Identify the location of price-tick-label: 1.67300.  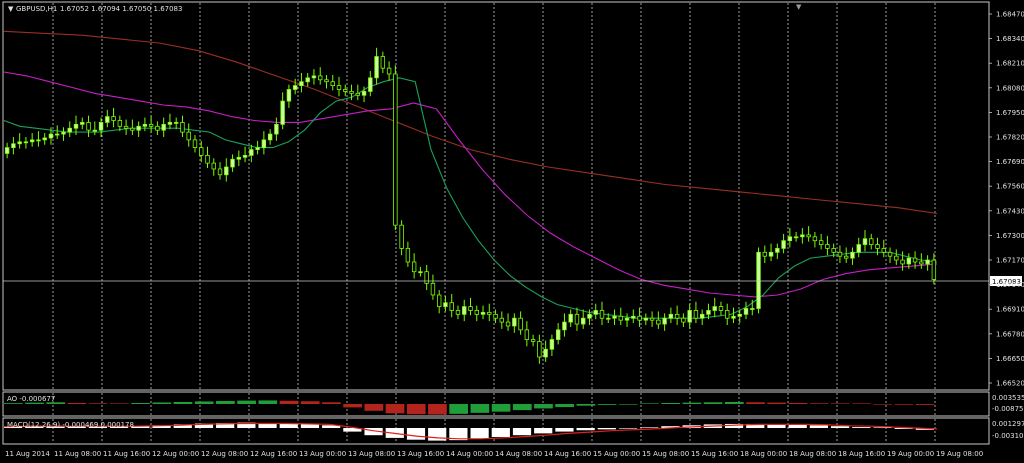
(1010, 236).